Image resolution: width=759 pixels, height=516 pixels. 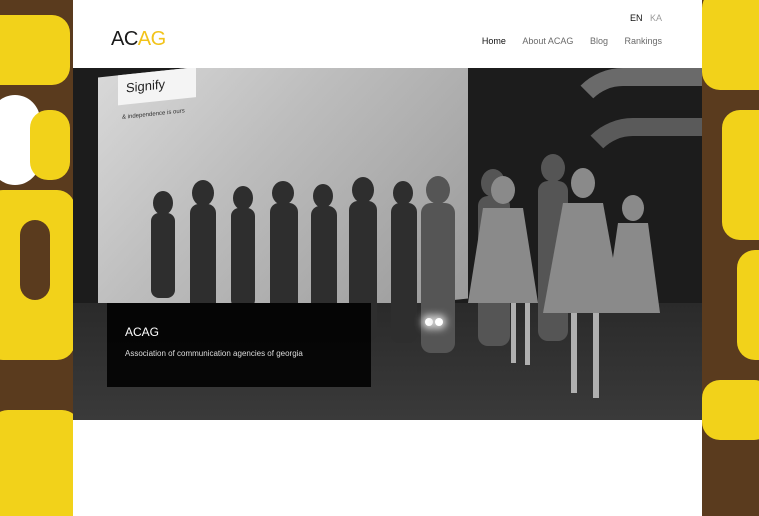 I want to click on logo: ACAG, so click(x=138, y=39).